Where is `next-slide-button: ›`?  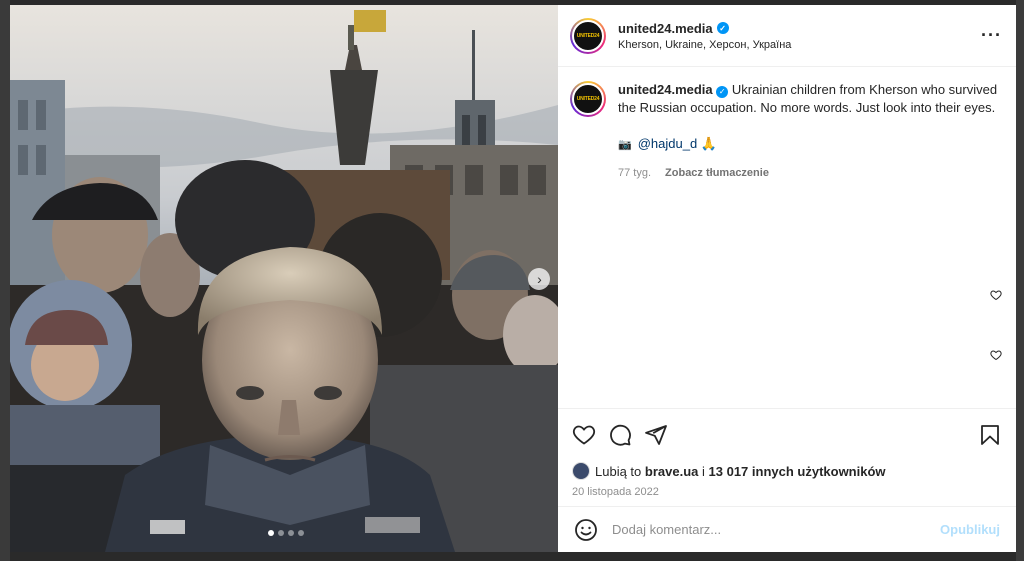
next-slide-button: › is located at coordinates (539, 279).